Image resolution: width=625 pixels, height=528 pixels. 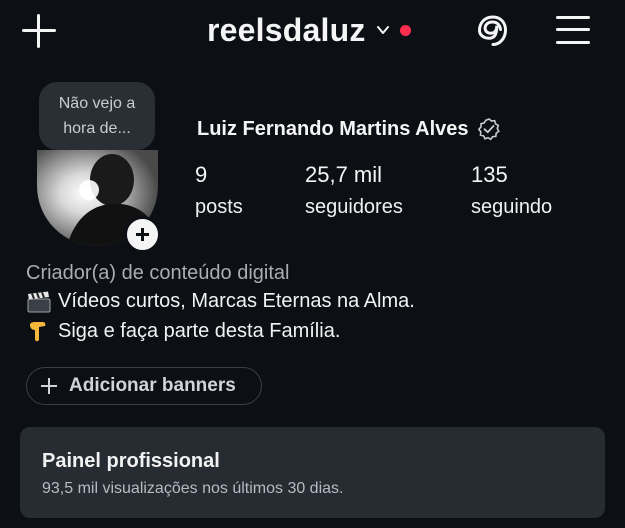 What do you see at coordinates (512, 207) in the screenshot?
I see `stat-following-label: seguindo` at bounding box center [512, 207].